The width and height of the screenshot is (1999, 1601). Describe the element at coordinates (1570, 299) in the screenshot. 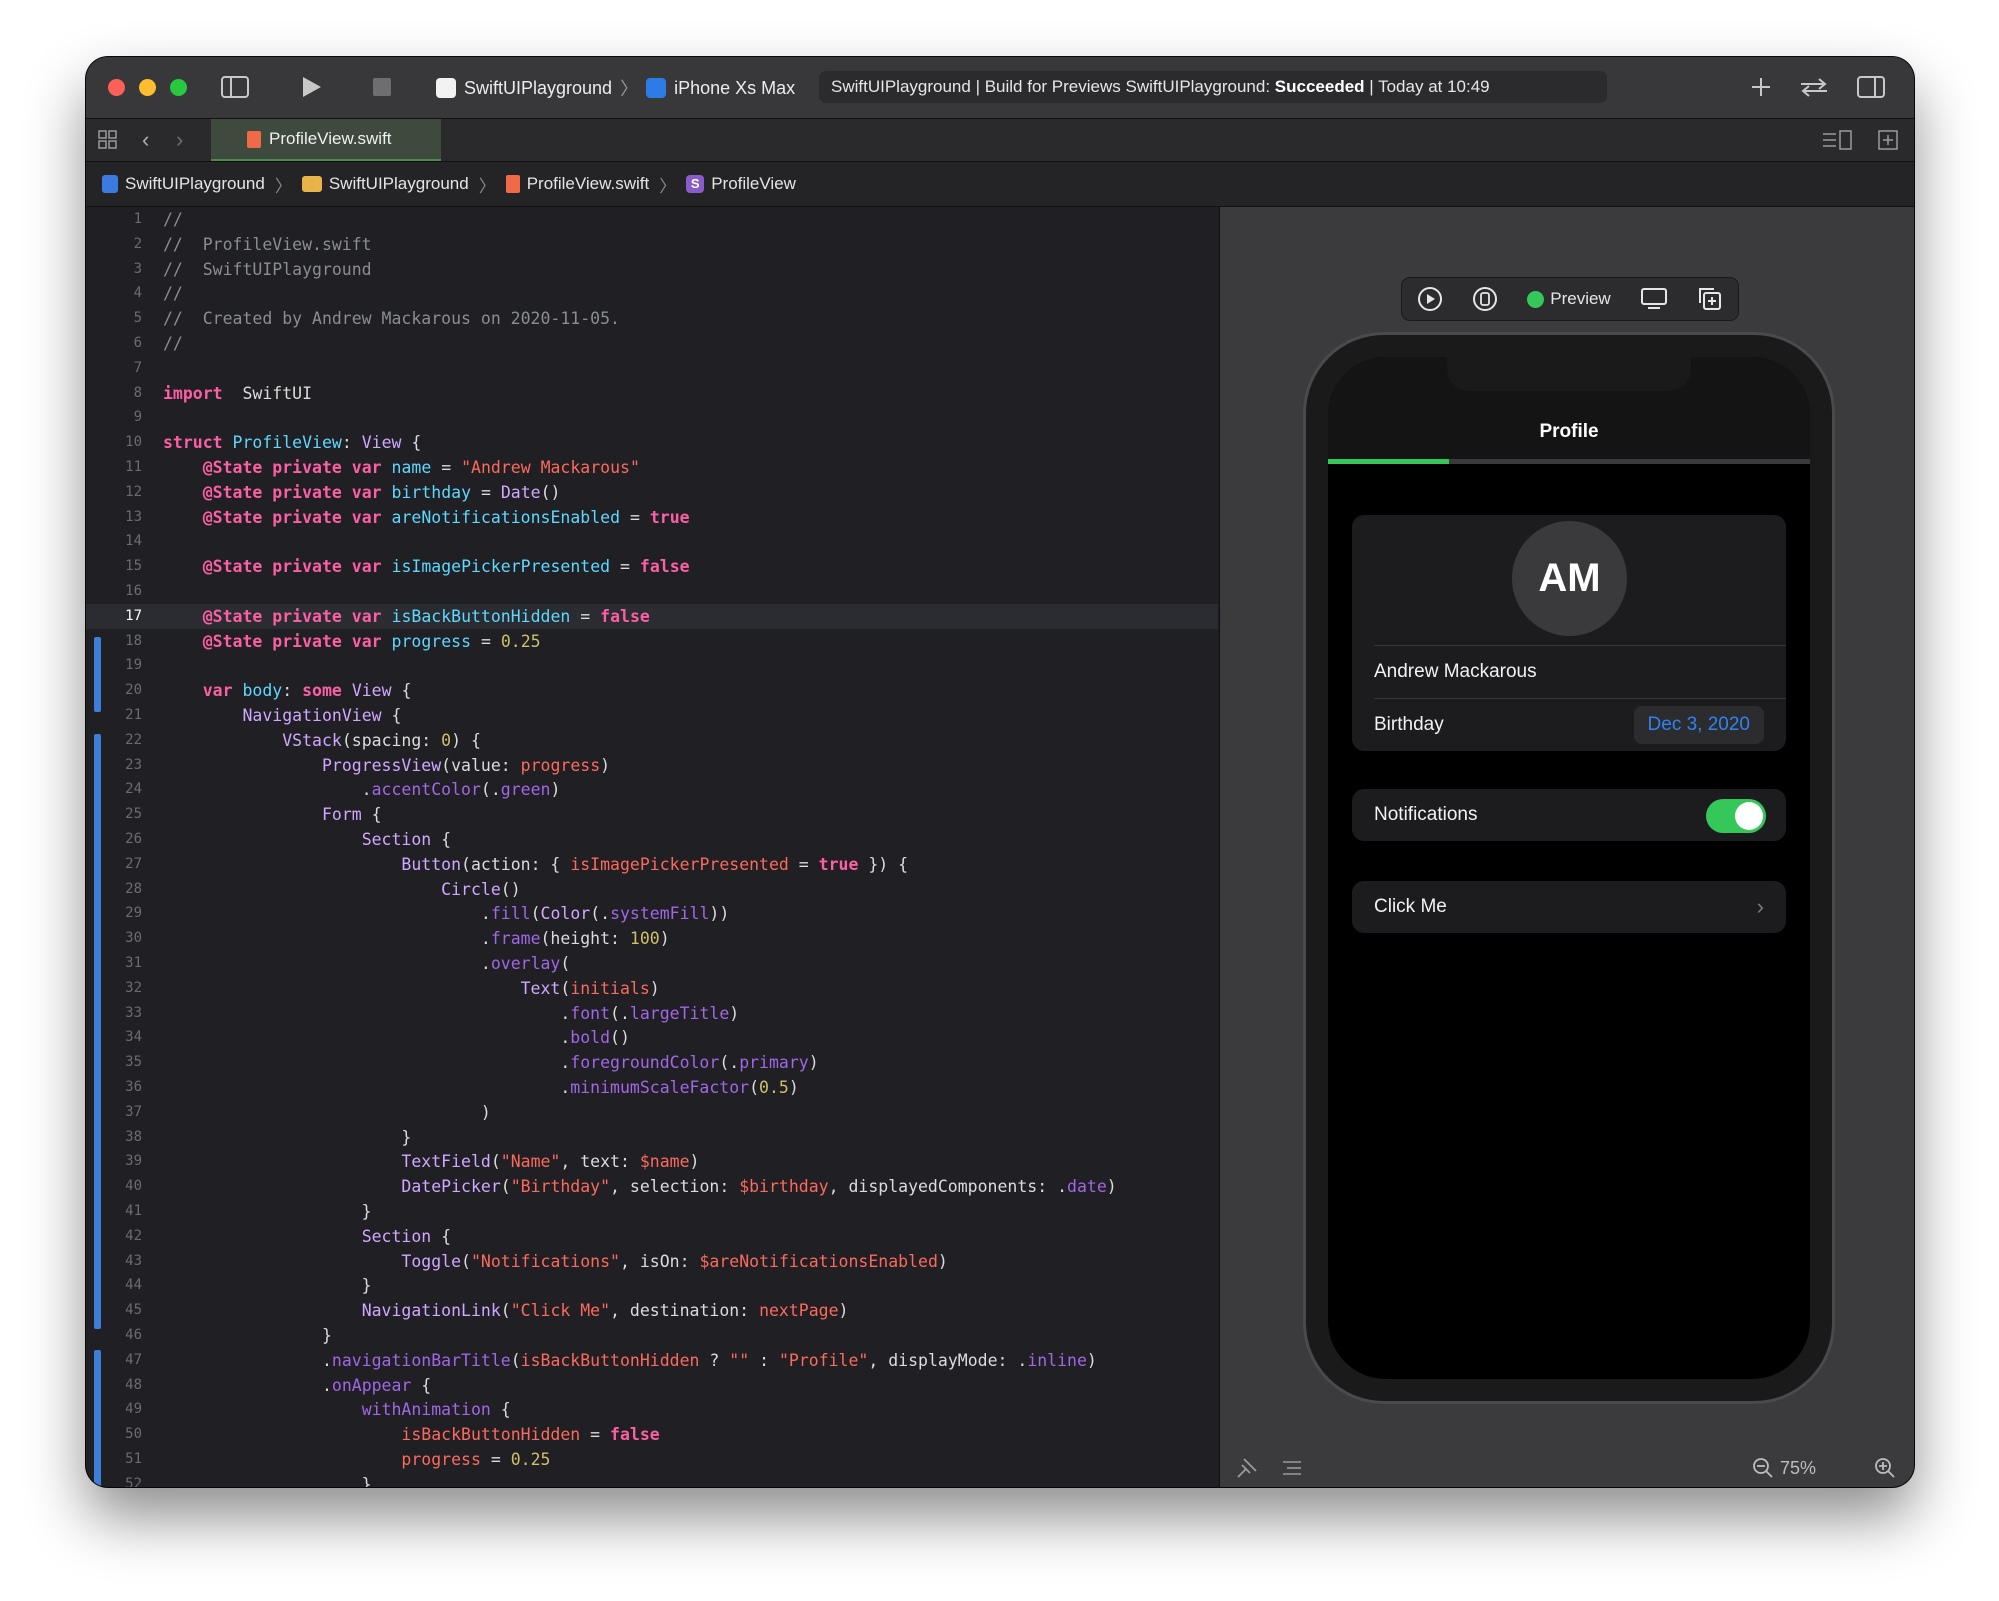

I see `preview-toolbar: Preview` at that location.